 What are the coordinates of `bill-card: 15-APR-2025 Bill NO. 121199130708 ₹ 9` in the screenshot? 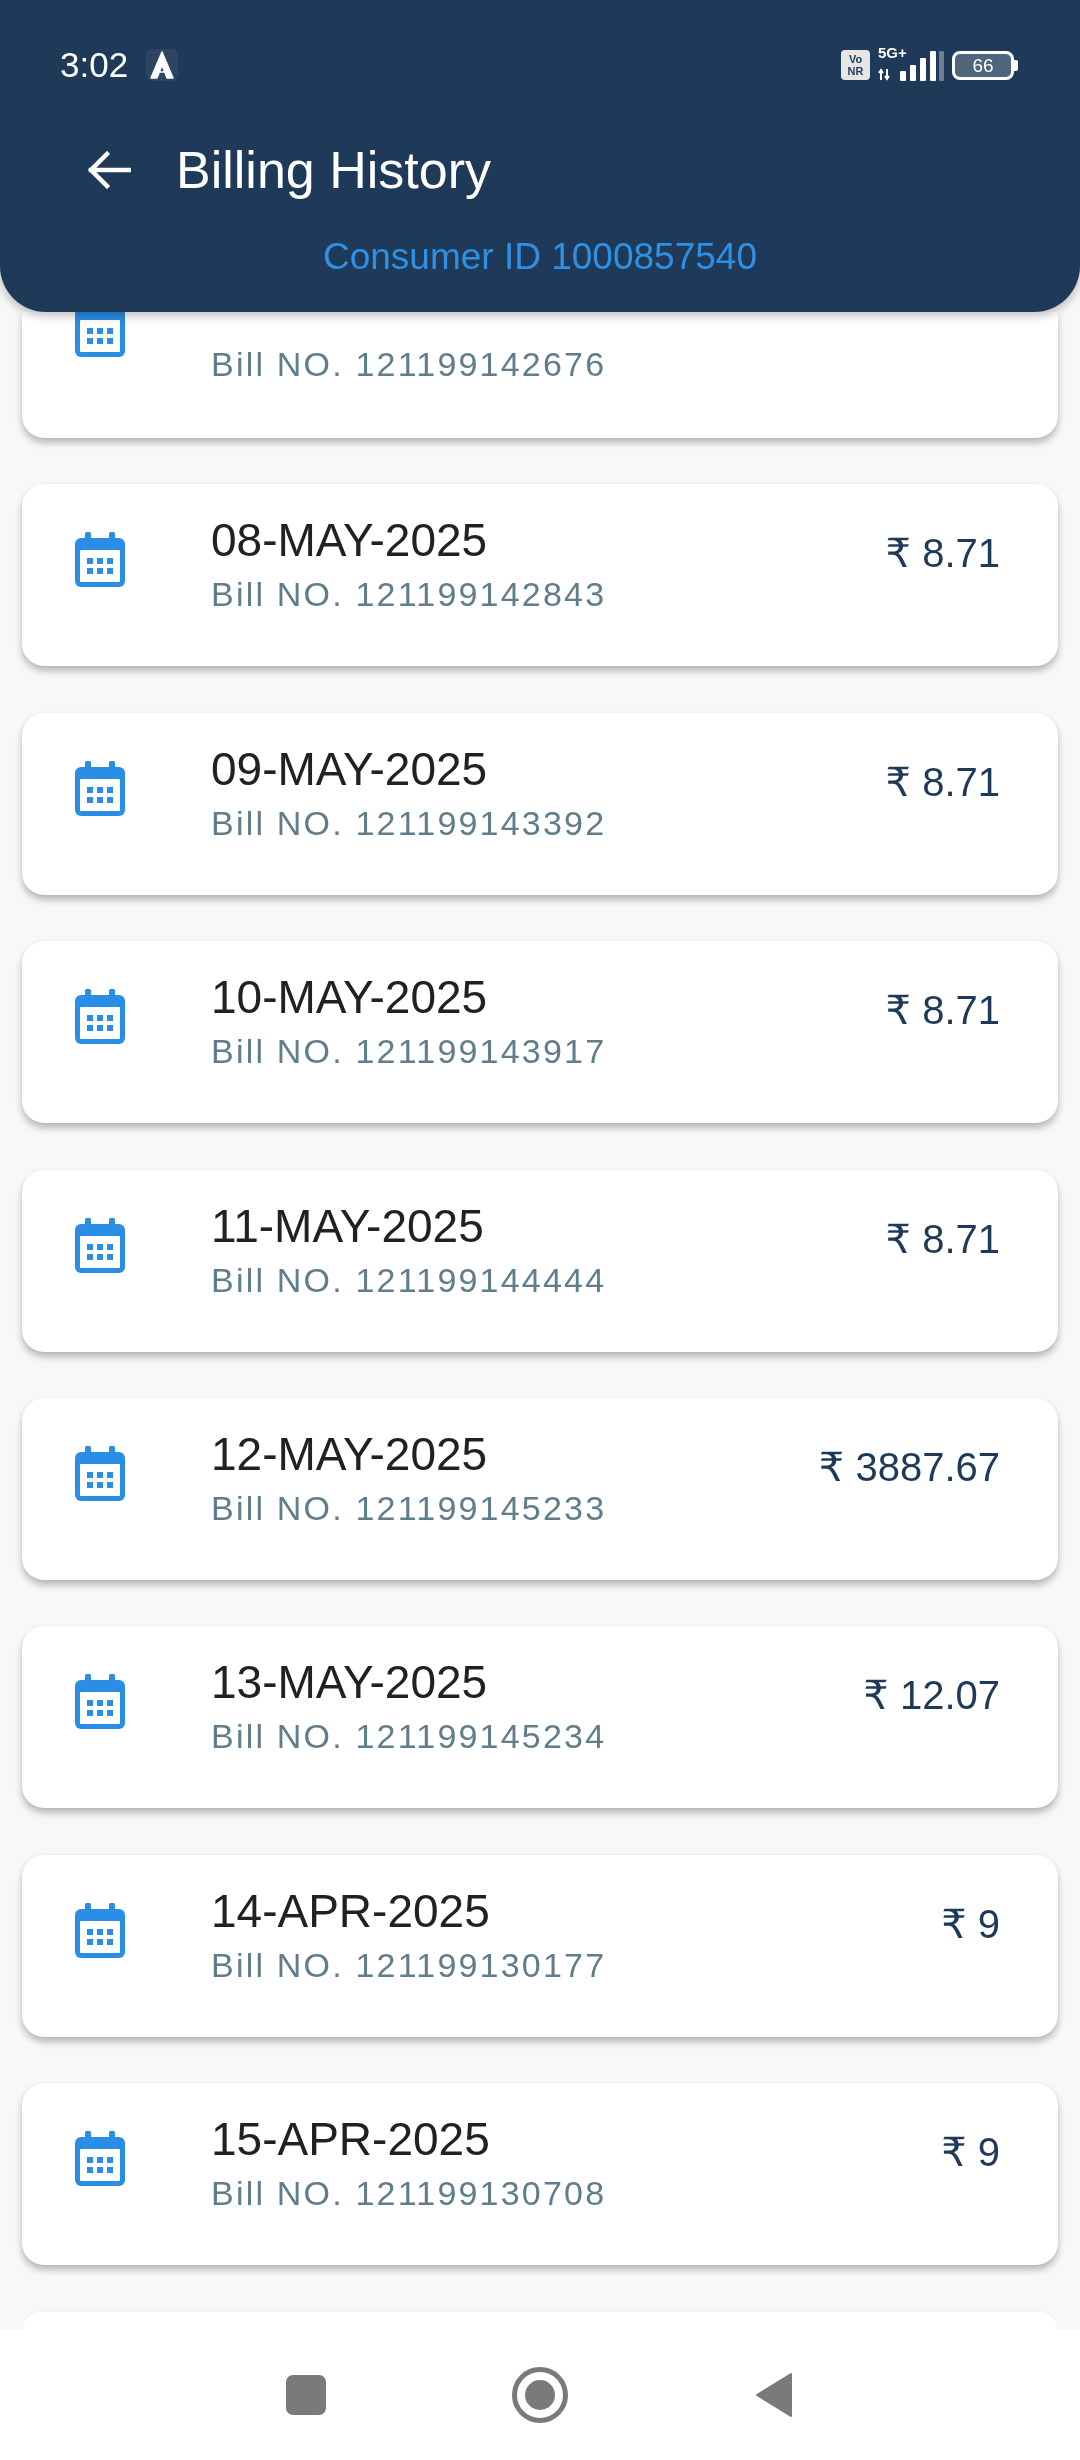 It's located at (540, 2174).